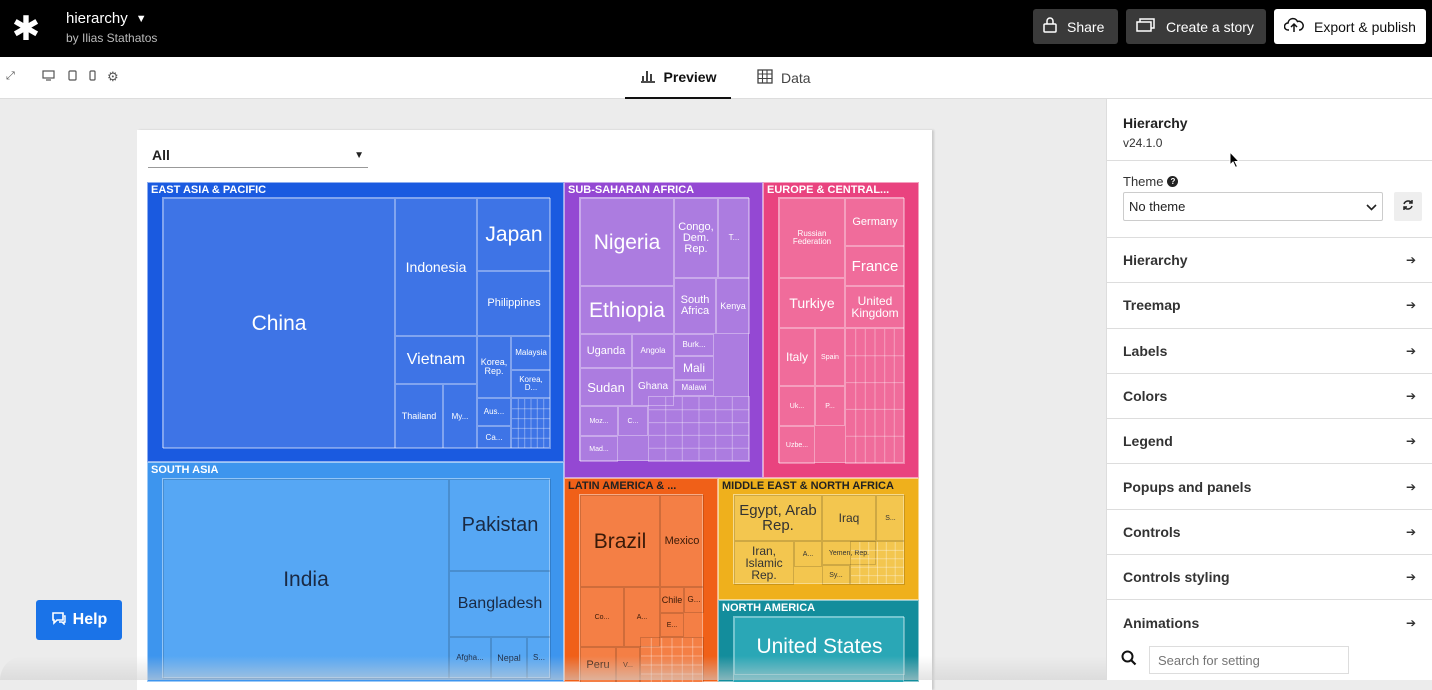 The height and width of the screenshot is (690, 1432). Describe the element at coordinates (1269, 306) in the screenshot. I see `section-treemap: Treemap ➔` at that location.